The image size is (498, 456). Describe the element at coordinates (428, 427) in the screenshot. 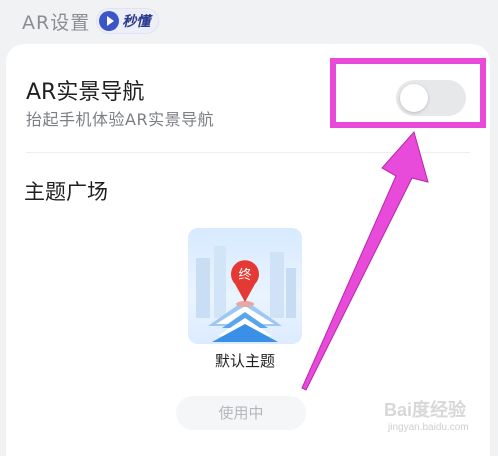

I see `watermark-url: jingyan.baidu.com` at that location.